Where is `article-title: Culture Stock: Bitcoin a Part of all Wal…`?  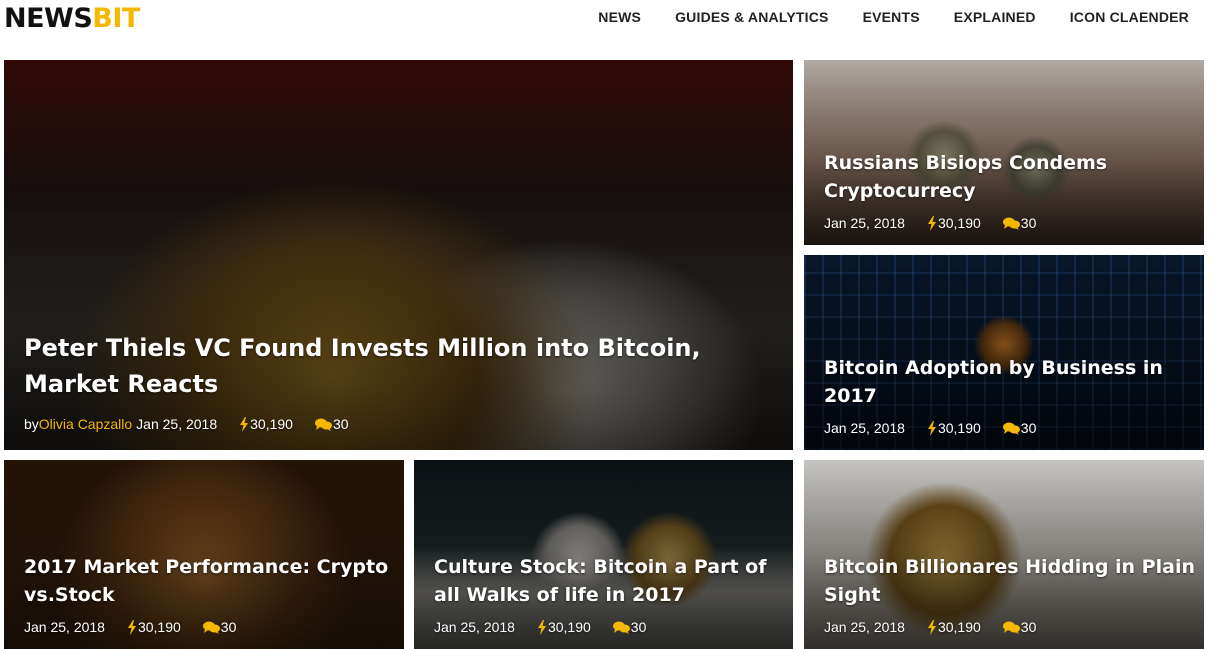 article-title: Culture Stock: Bitcoin a Part of all Wal… is located at coordinates (610, 581).